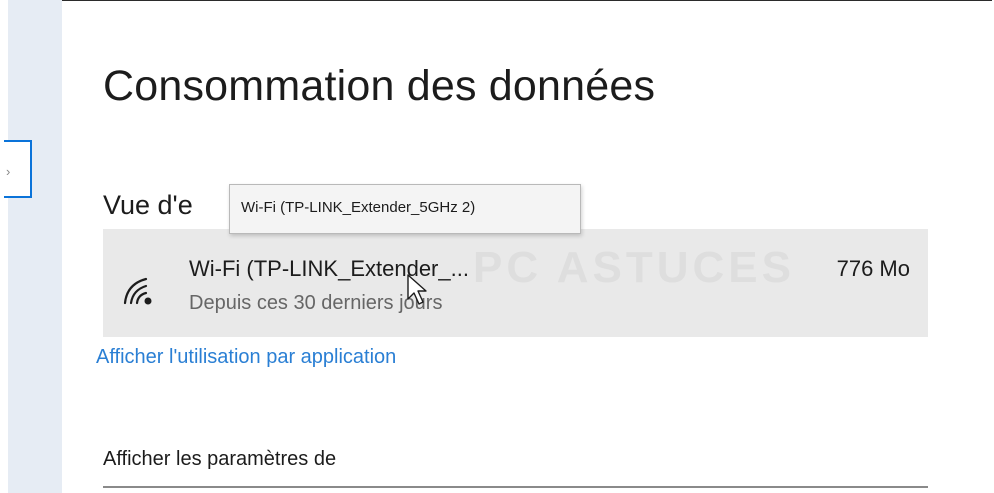 Image resolution: width=994 pixels, height=493 pixels. What do you see at coordinates (18, 169) in the screenshot?
I see `nav-expand-button: ›` at bounding box center [18, 169].